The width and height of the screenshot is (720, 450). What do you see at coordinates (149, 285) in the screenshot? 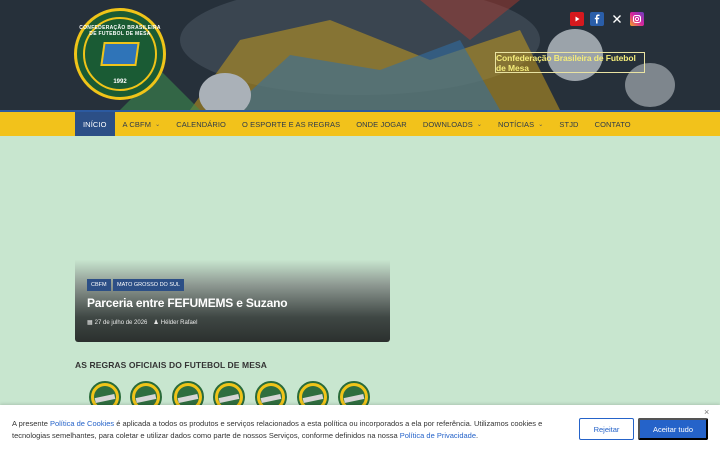
I see `category-tag: MATO GROSSO DO SUL` at bounding box center [149, 285].